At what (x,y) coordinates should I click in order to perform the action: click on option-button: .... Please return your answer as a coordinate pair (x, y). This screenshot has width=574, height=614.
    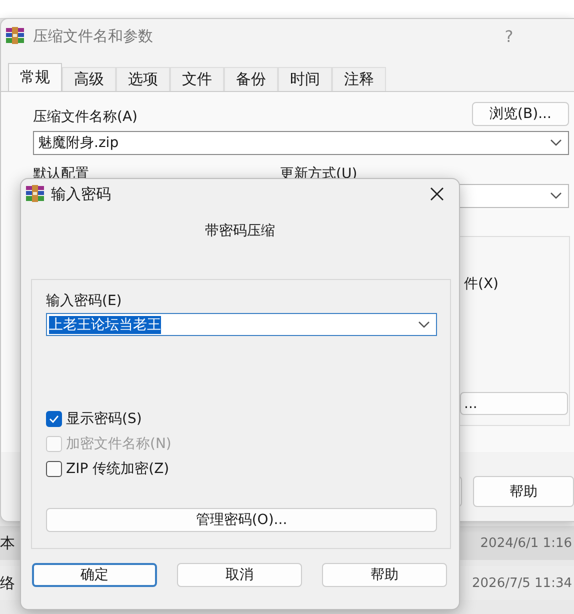
    Looking at the image, I should click on (514, 403).